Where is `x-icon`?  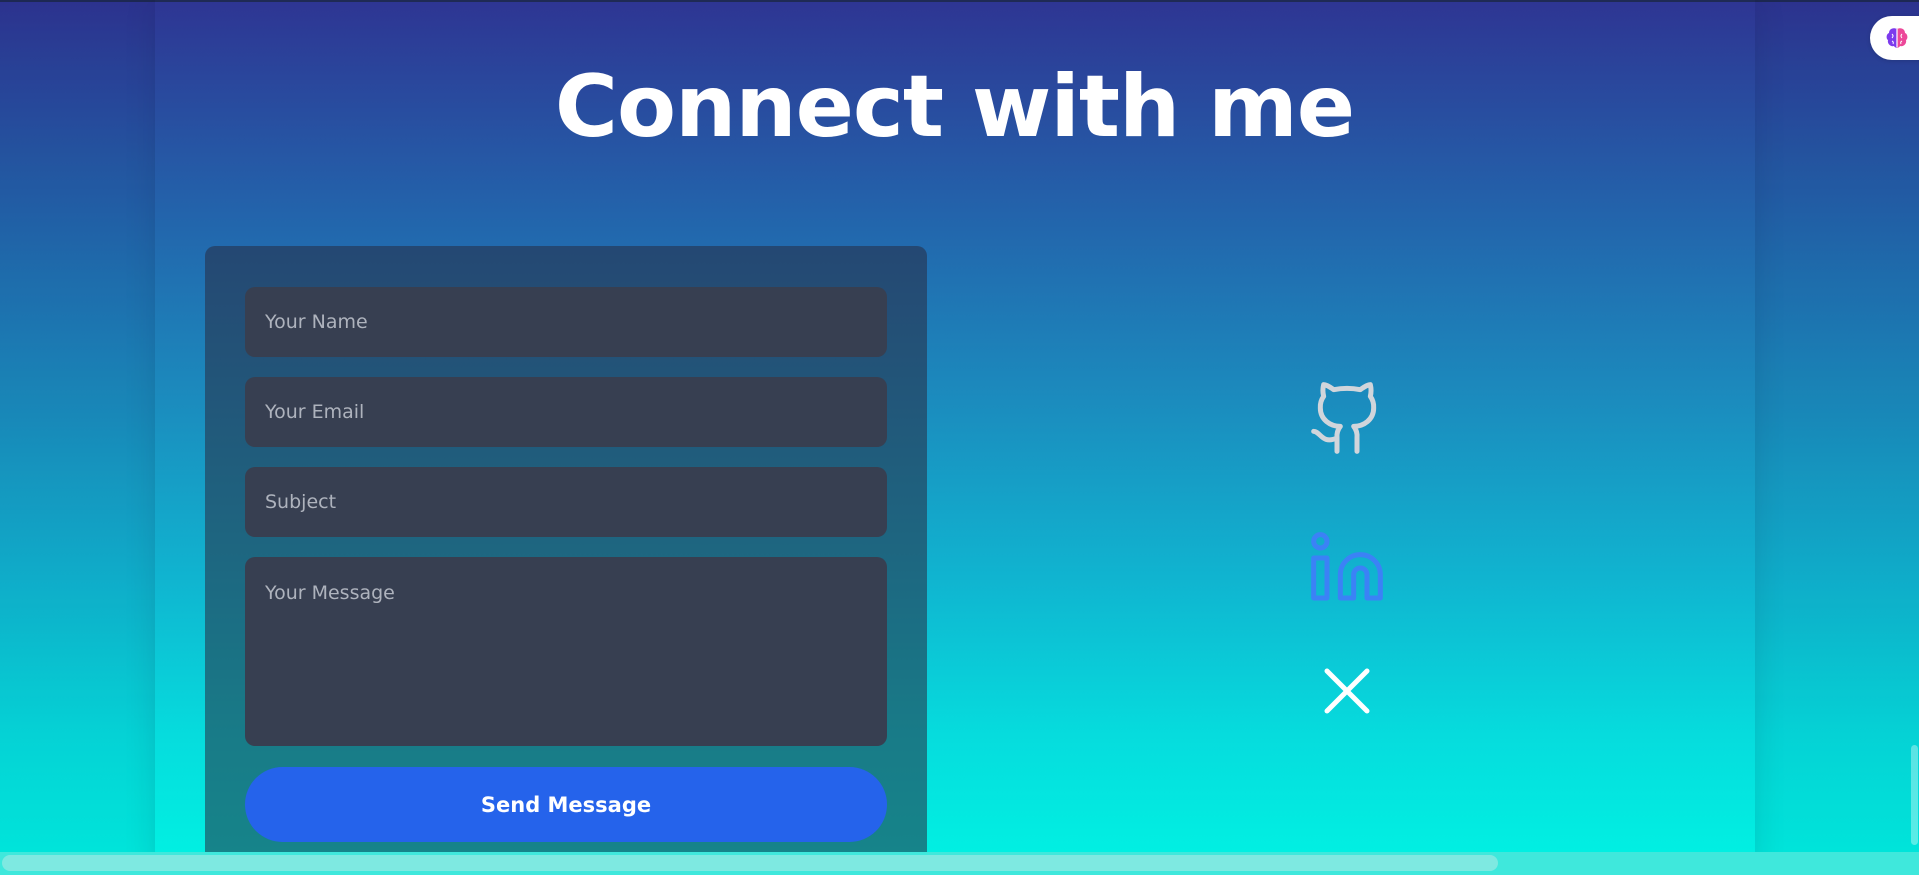 x-icon is located at coordinates (1347, 691).